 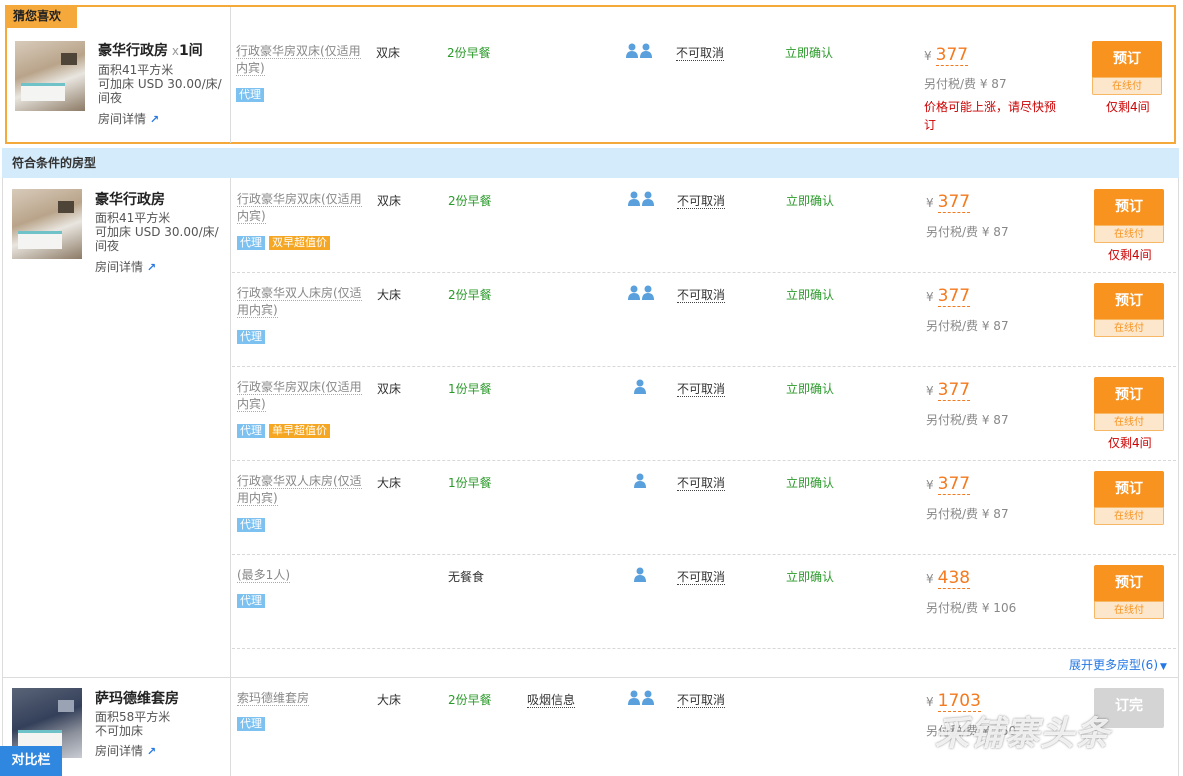 What do you see at coordinates (119, 731) in the screenshot?
I see `extra-bed-info: 不可加床` at bounding box center [119, 731].